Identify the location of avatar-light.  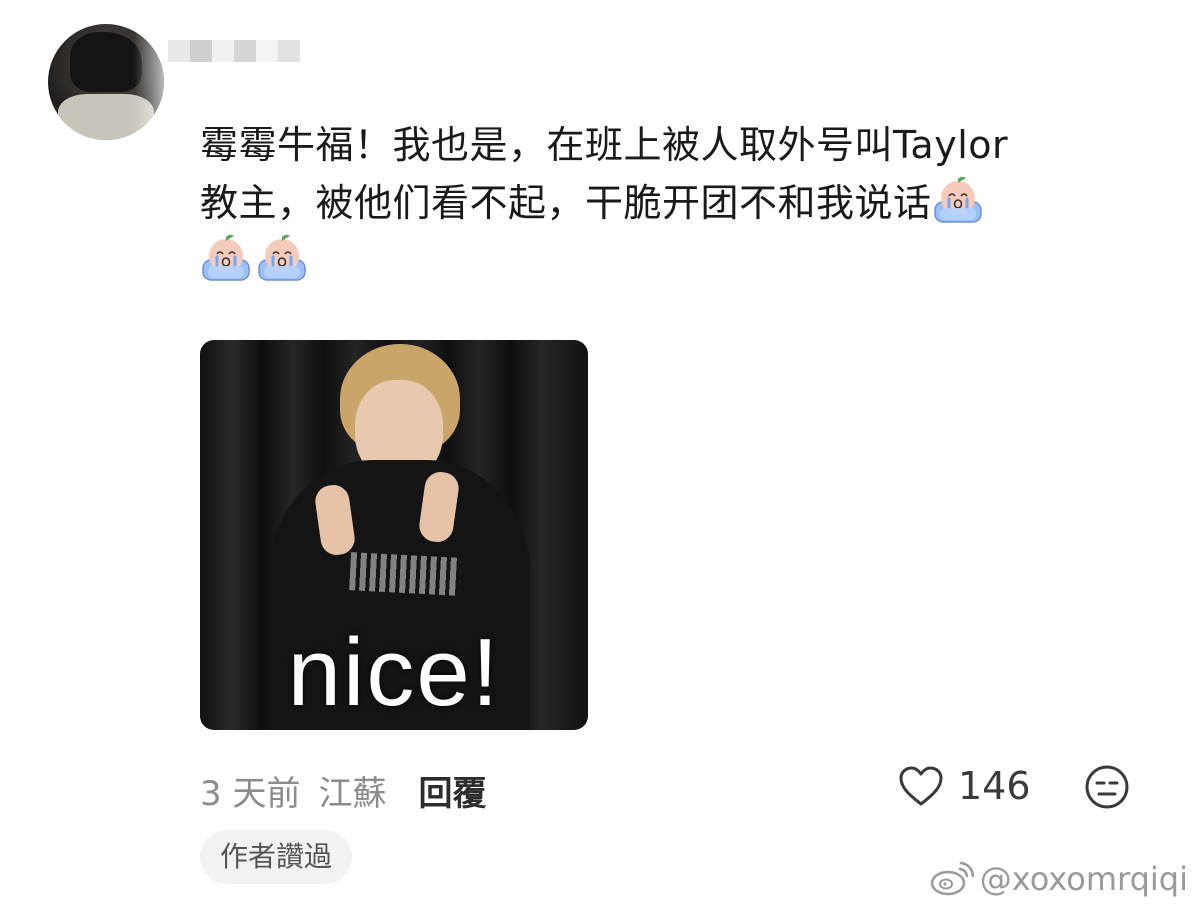
(149, 82).